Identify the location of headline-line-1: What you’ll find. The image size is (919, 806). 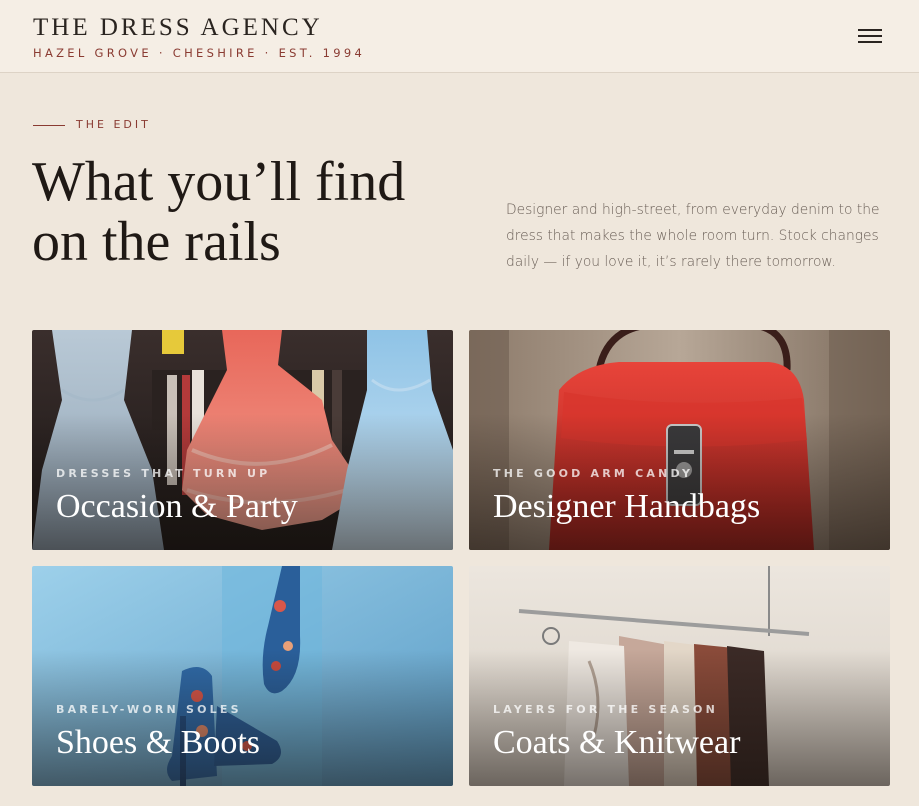
(219, 182).